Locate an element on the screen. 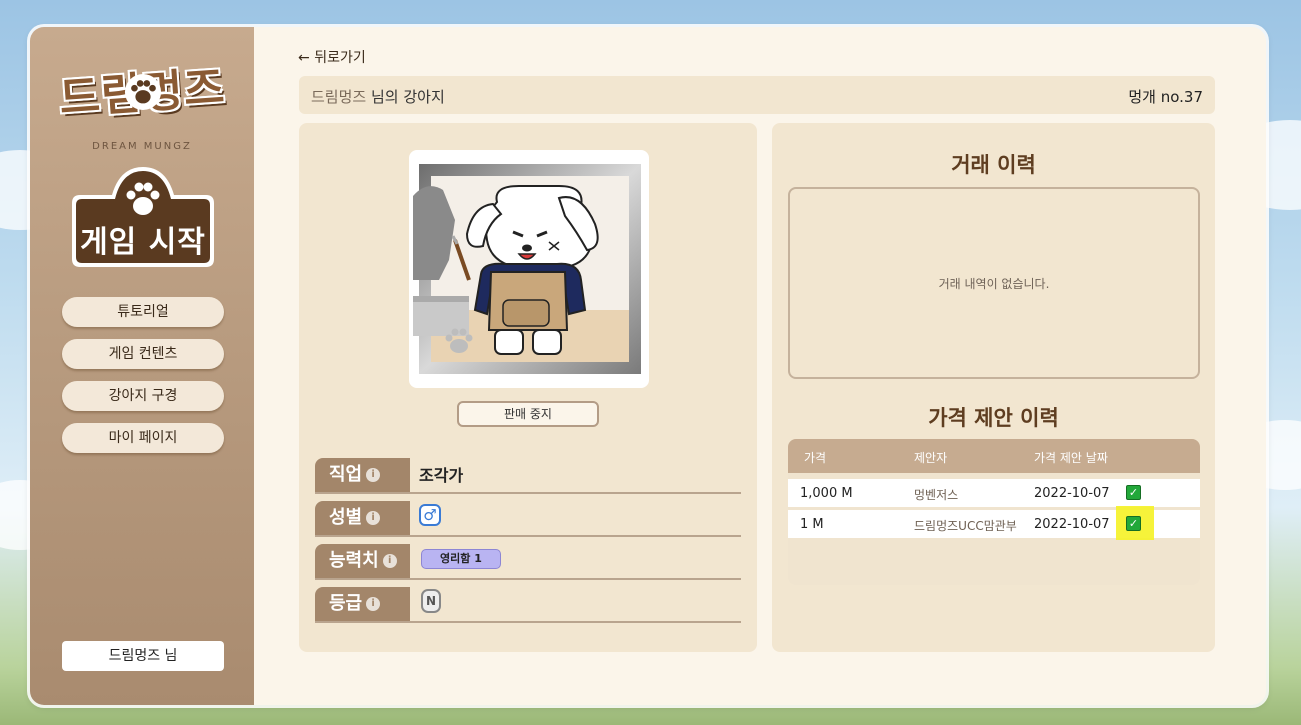 This screenshot has height=725, width=1301. trade-history-box: 거래 내역이 없습니다. is located at coordinates (994, 283).